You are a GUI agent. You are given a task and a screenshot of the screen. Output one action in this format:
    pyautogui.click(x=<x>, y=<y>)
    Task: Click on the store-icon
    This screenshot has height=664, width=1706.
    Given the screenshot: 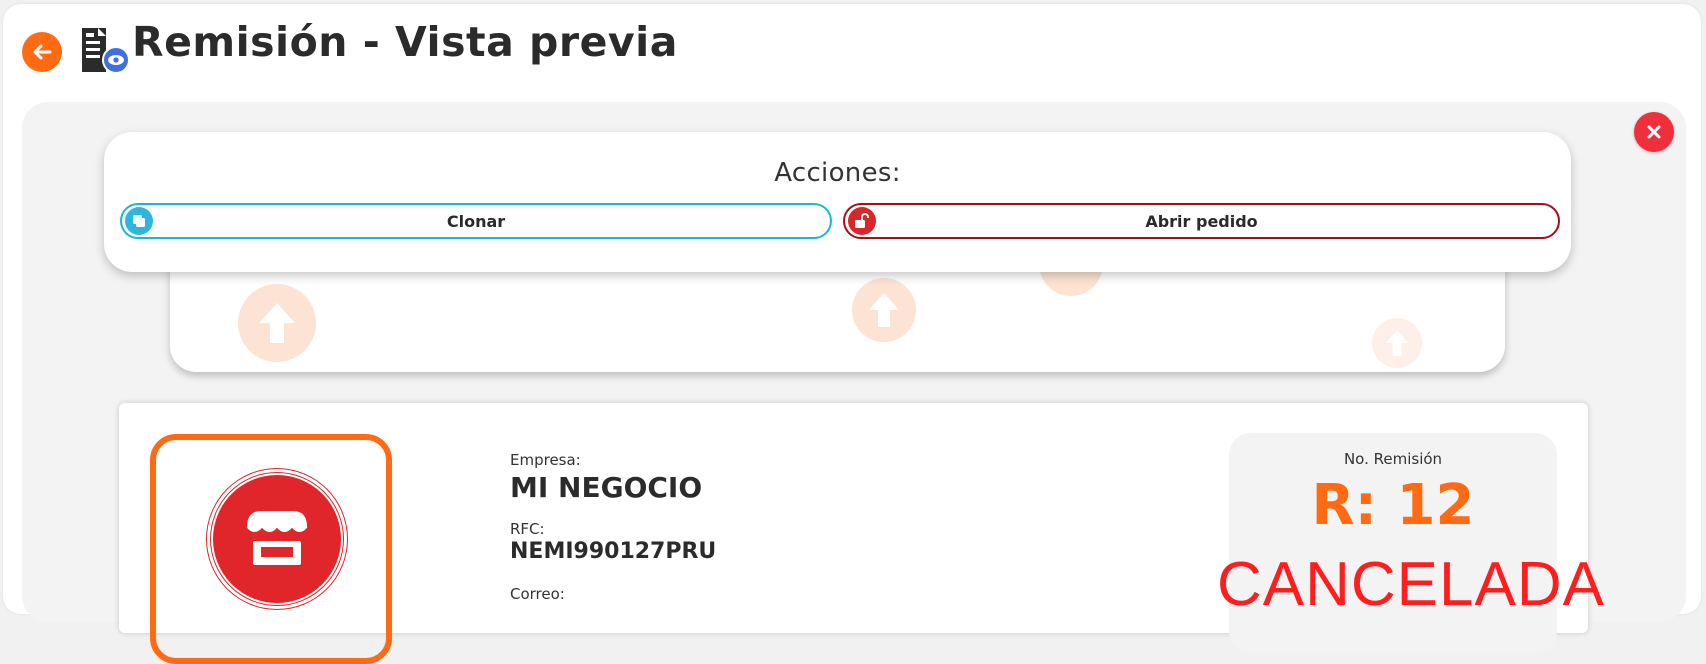 What is the action you would take?
    pyautogui.click(x=277, y=539)
    